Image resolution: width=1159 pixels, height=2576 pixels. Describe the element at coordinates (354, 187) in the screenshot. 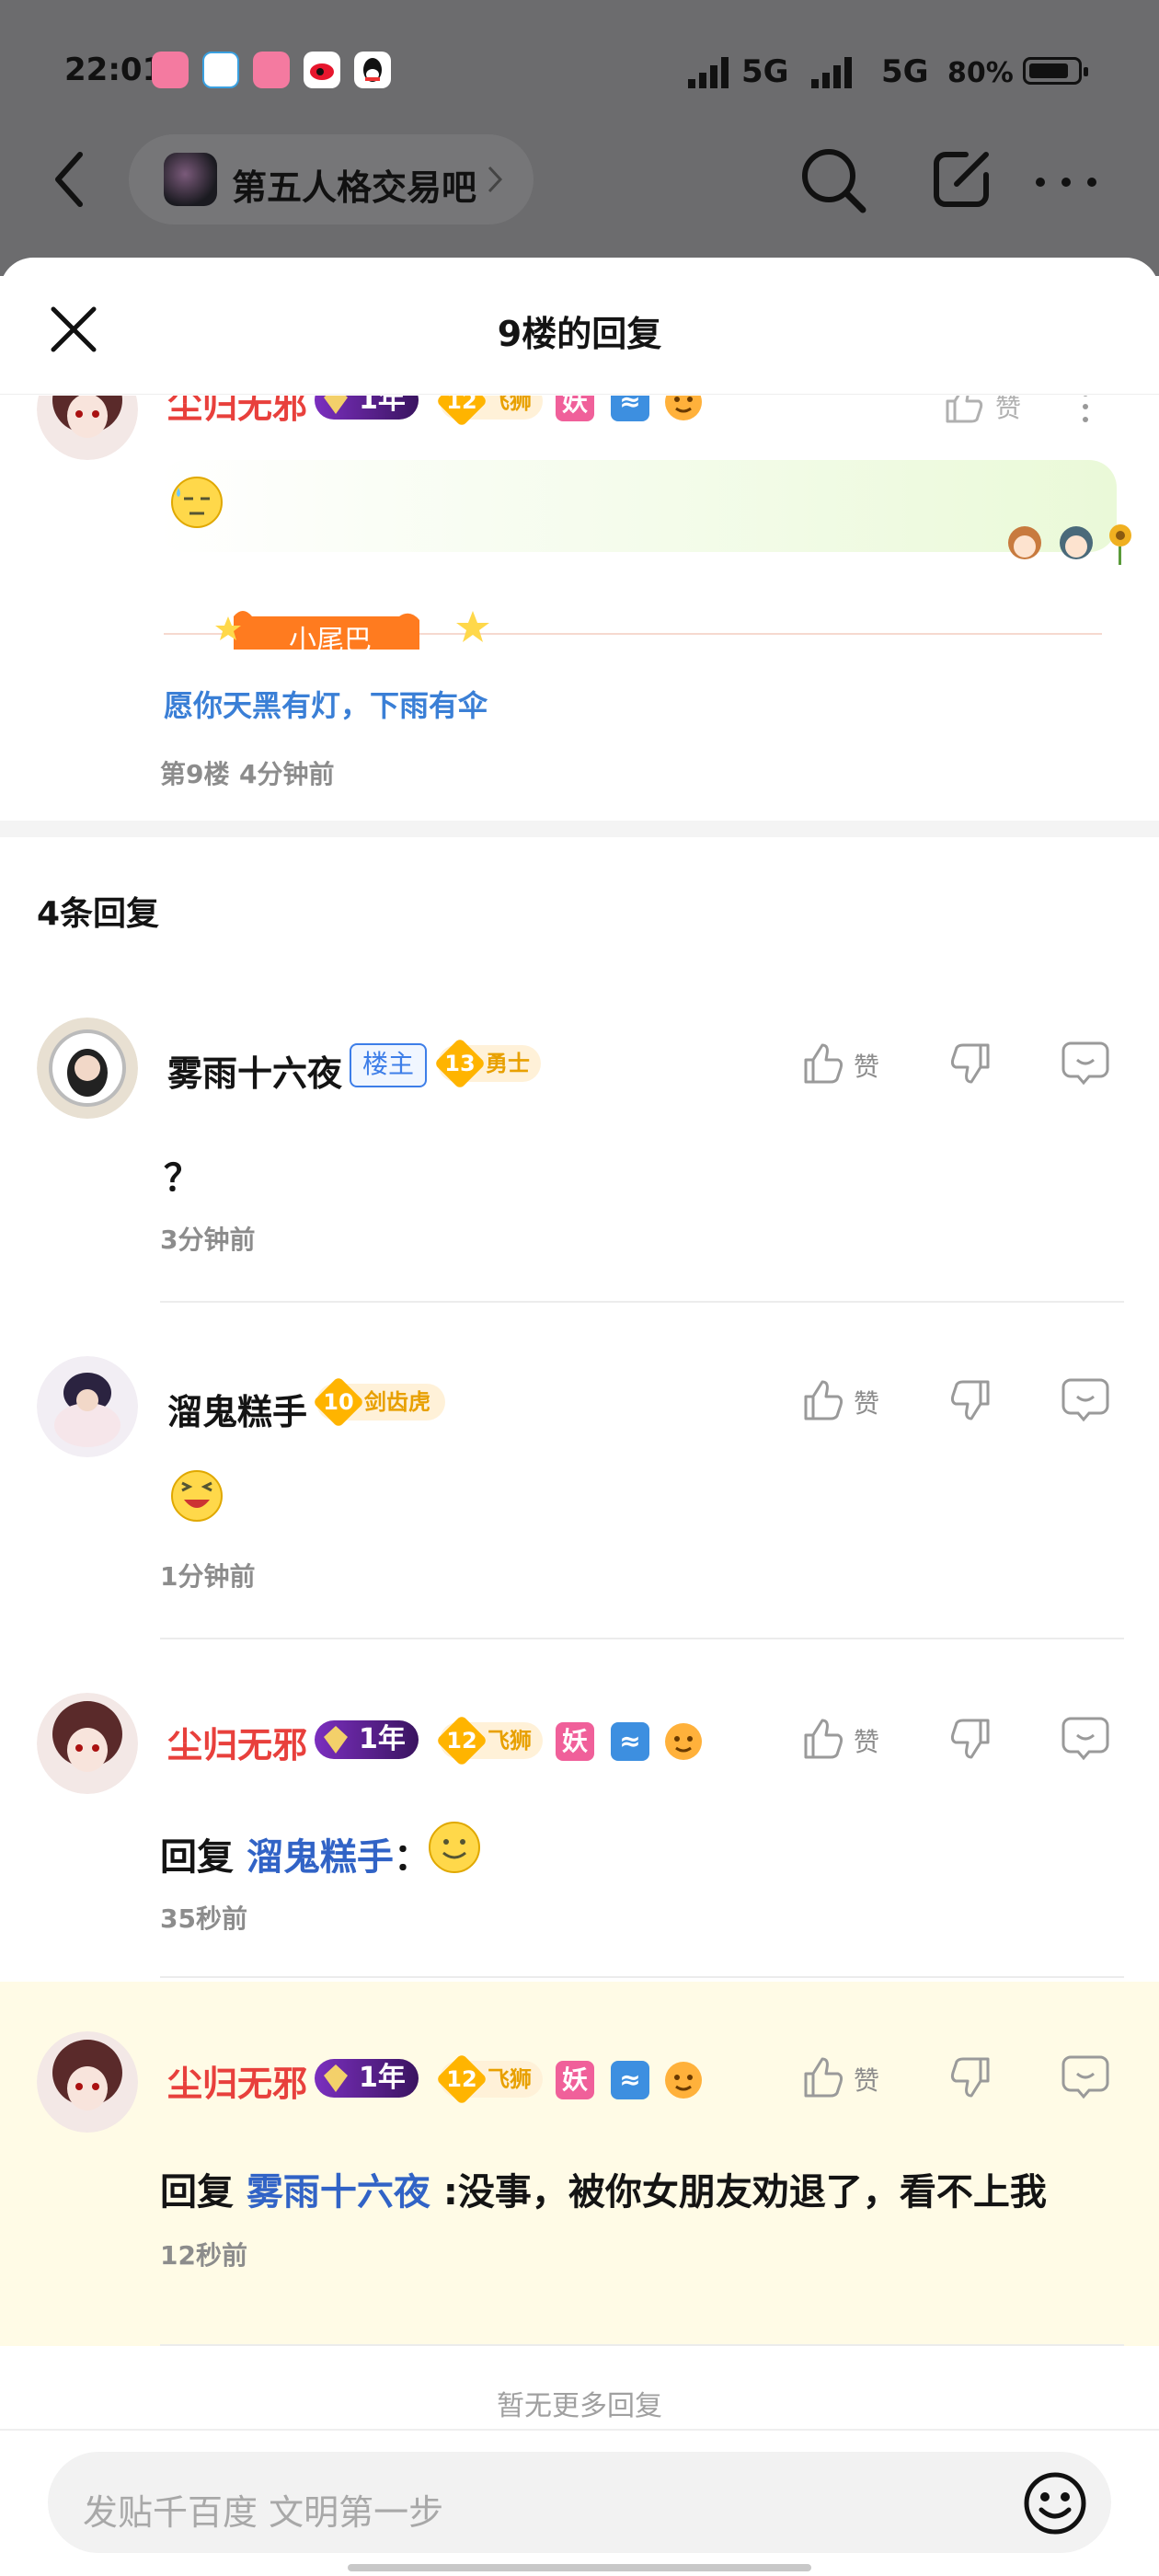

I see `forum-name: 第五人格交易吧` at that location.